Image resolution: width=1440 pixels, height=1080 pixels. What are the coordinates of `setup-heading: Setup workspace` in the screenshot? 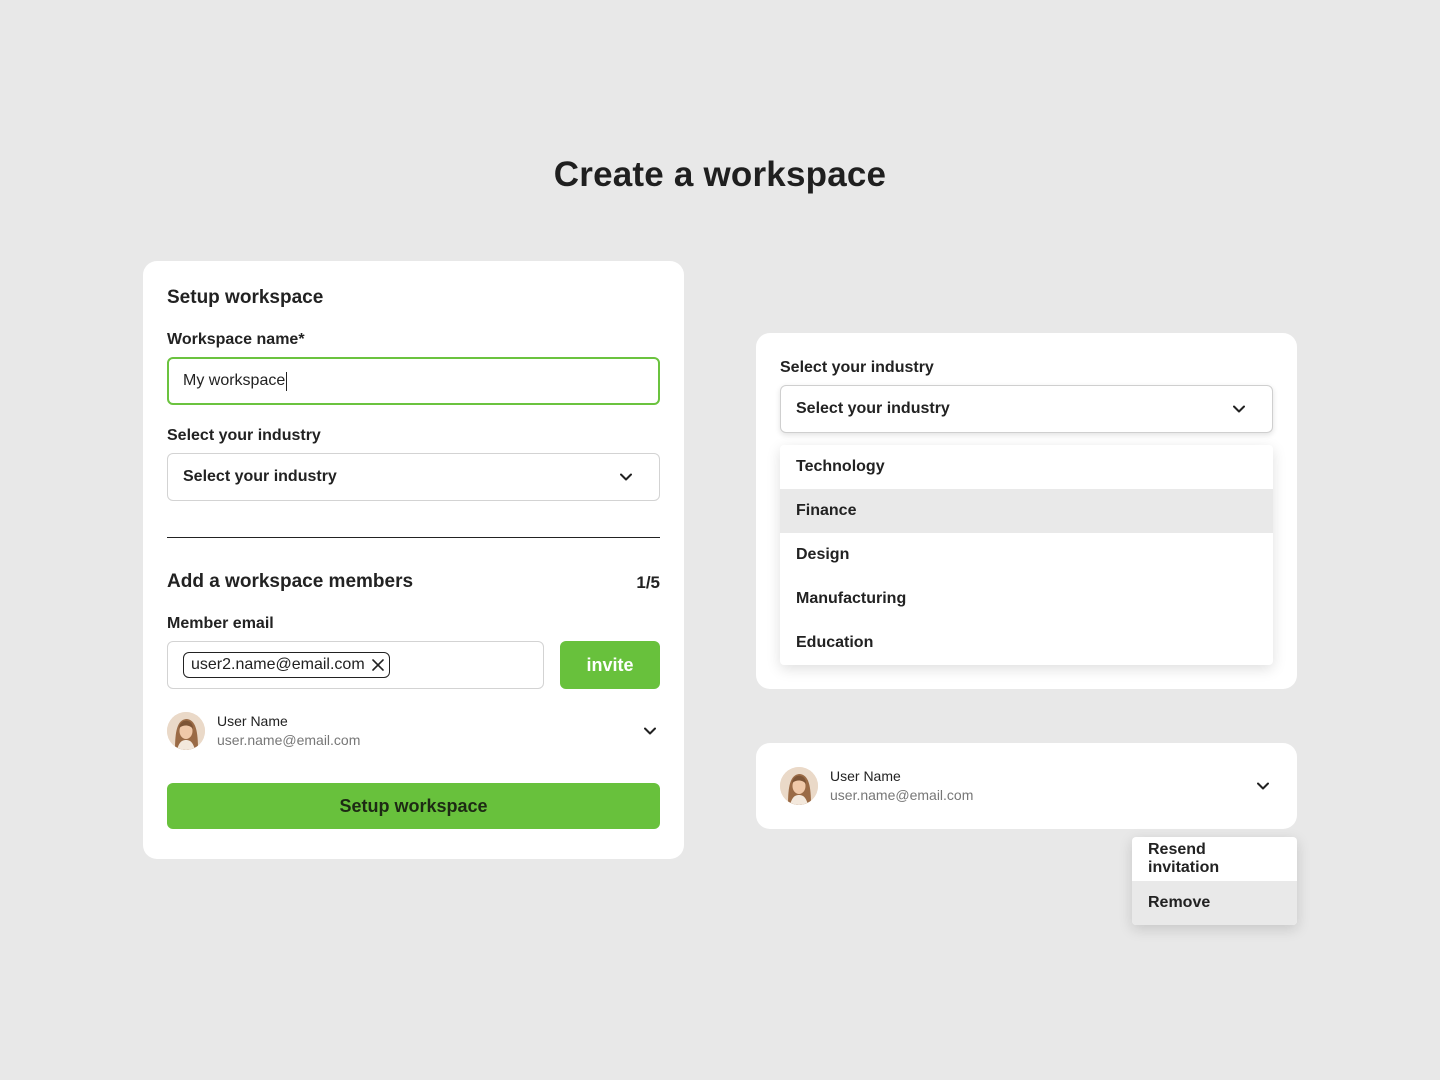 It's located at (245, 297).